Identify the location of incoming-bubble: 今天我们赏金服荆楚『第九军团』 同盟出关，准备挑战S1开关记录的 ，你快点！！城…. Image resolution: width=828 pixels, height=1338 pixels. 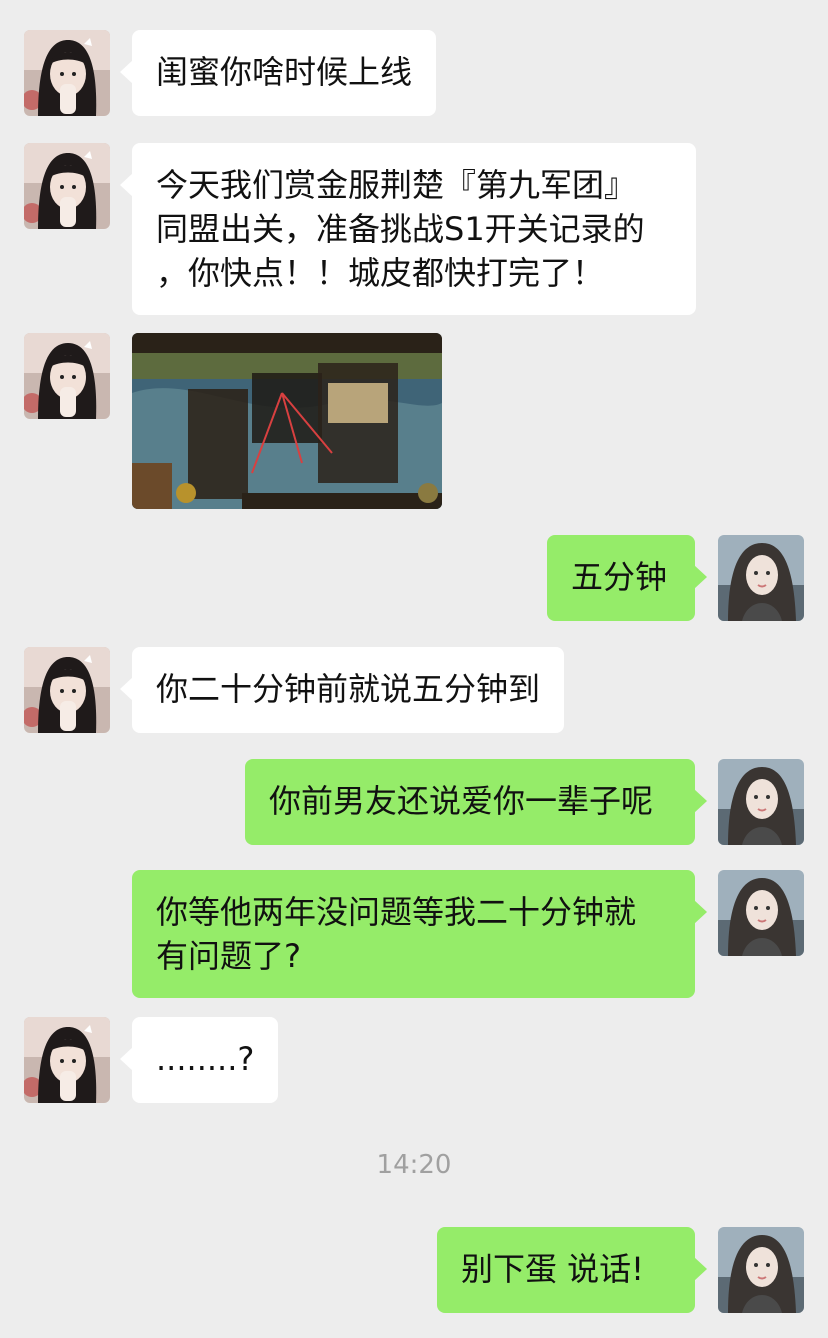
(408, 229).